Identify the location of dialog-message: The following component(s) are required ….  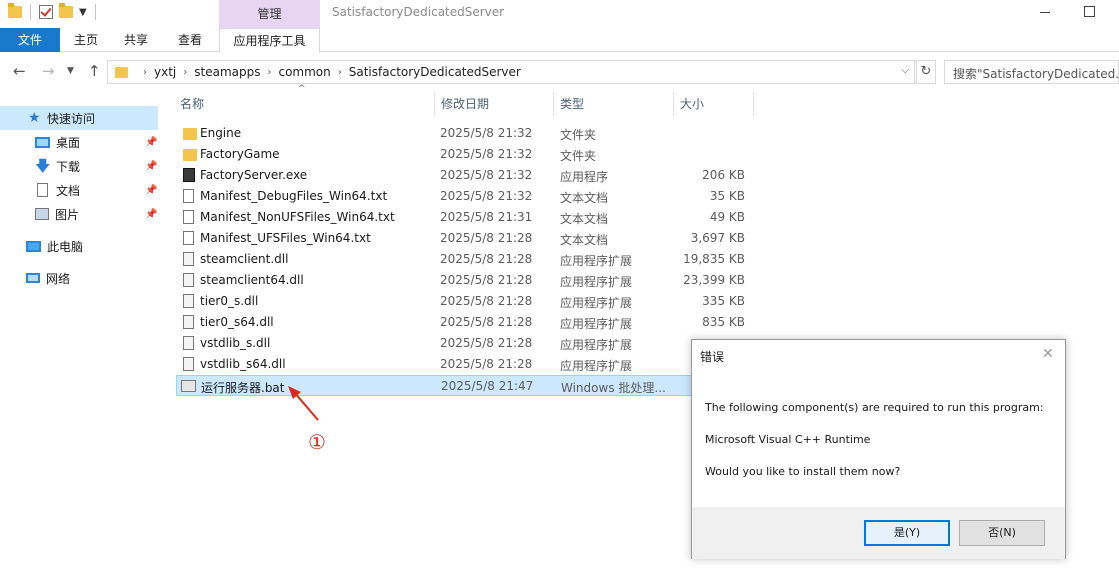
(874, 407).